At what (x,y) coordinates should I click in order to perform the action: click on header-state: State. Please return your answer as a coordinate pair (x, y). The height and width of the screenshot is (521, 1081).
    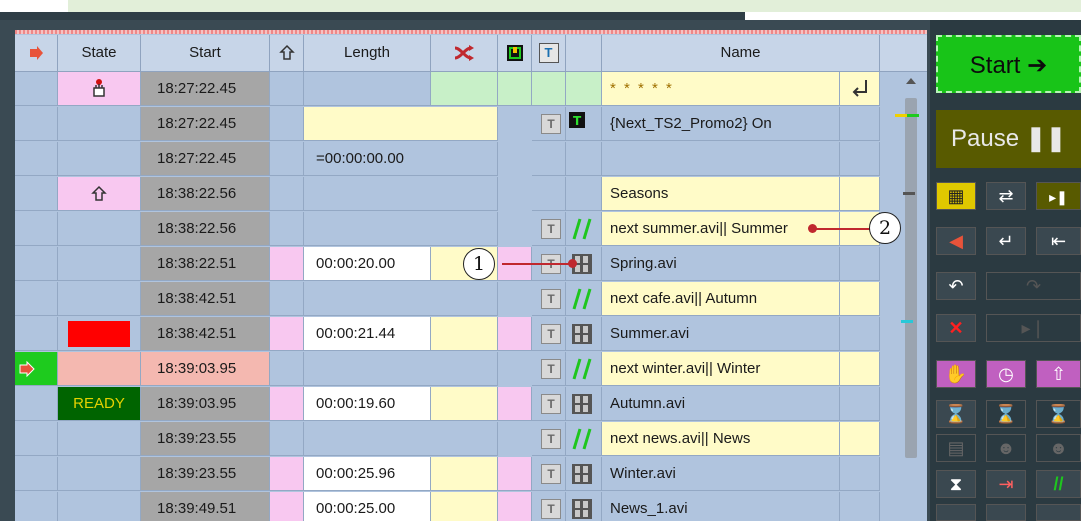
    Looking at the image, I should click on (99, 53).